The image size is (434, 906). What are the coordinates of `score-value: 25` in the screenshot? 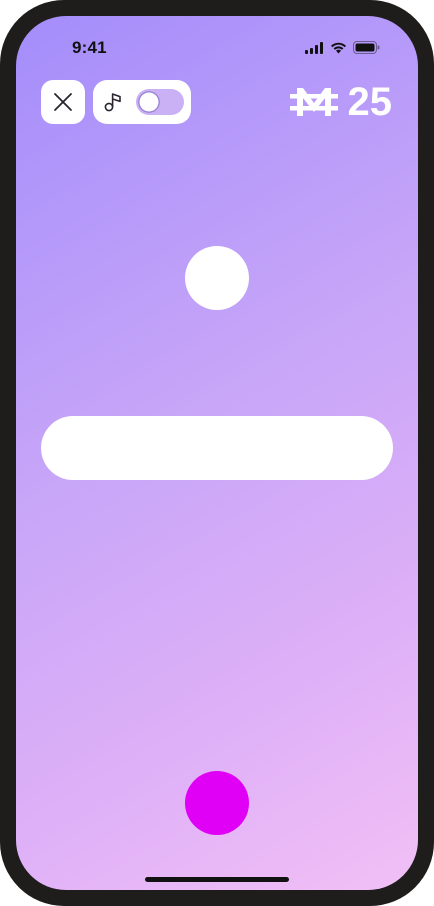 It's located at (370, 102).